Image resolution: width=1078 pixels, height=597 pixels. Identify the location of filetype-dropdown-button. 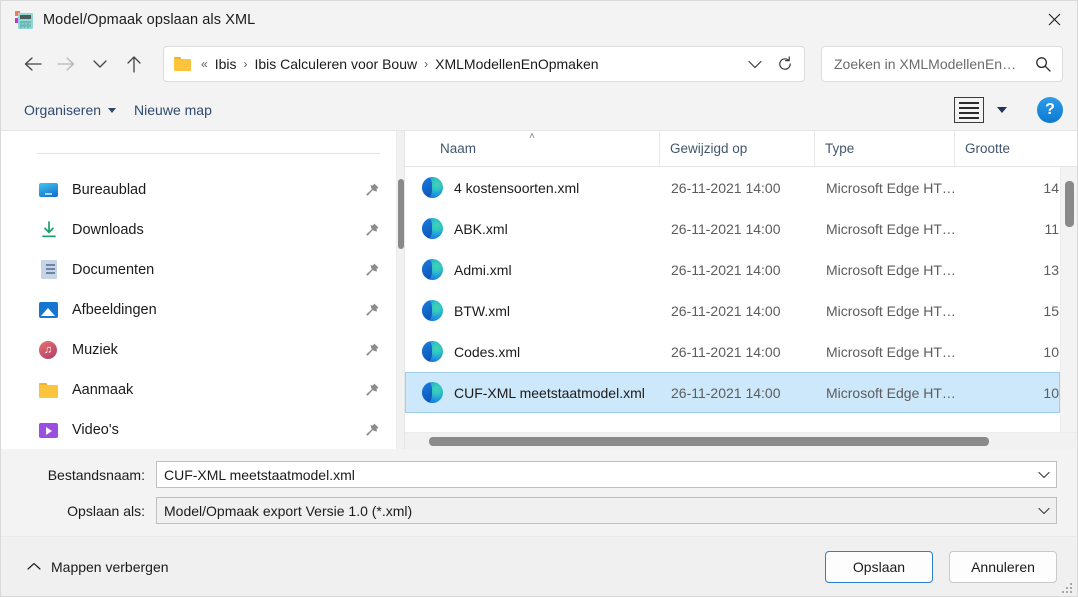
(1044, 511).